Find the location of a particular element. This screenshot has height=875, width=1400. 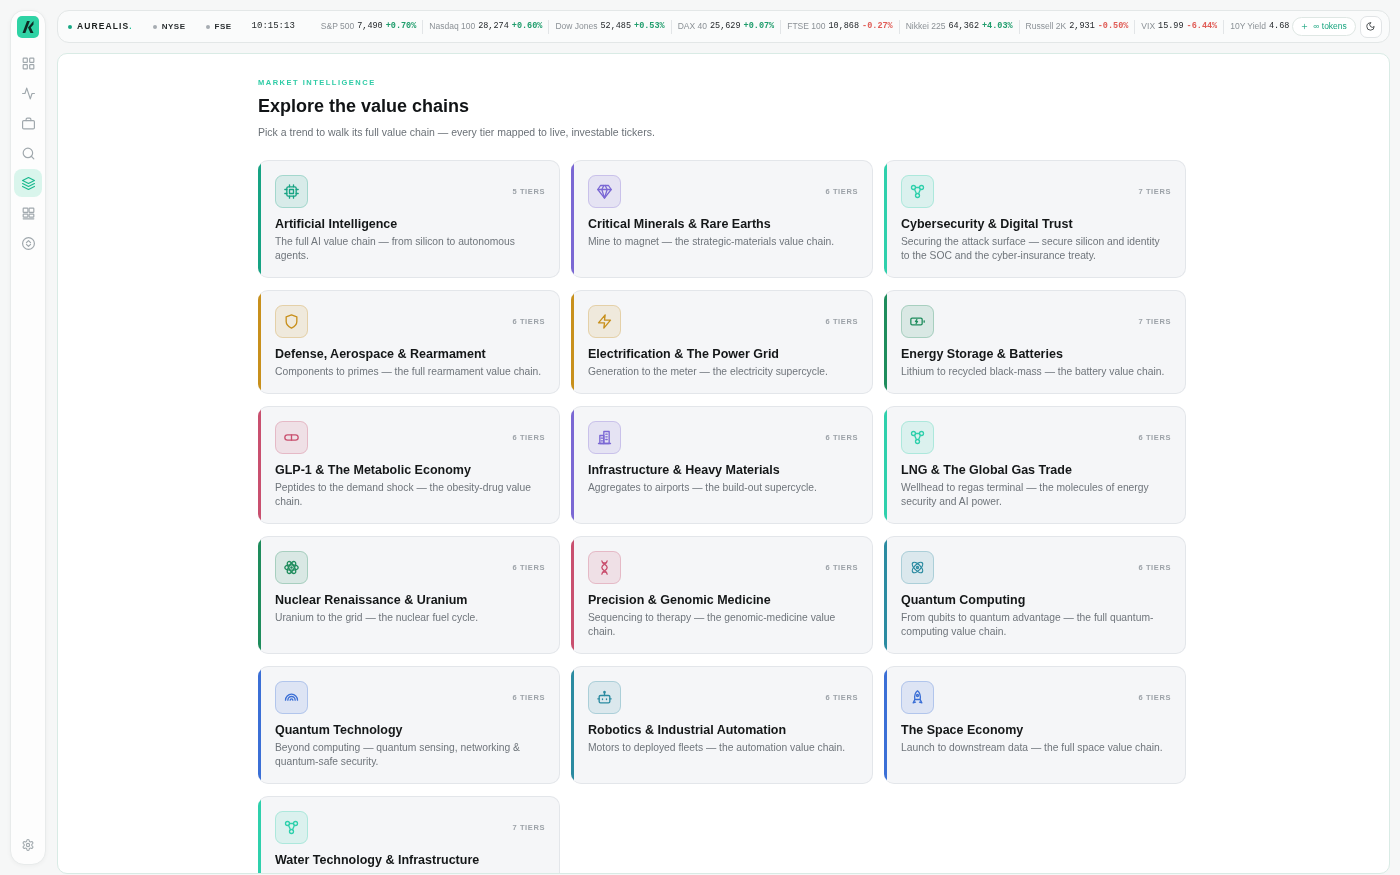

card-description: Beyond computing — quantum sensing, networking & quantum-safe security. is located at coordinates (398, 755).